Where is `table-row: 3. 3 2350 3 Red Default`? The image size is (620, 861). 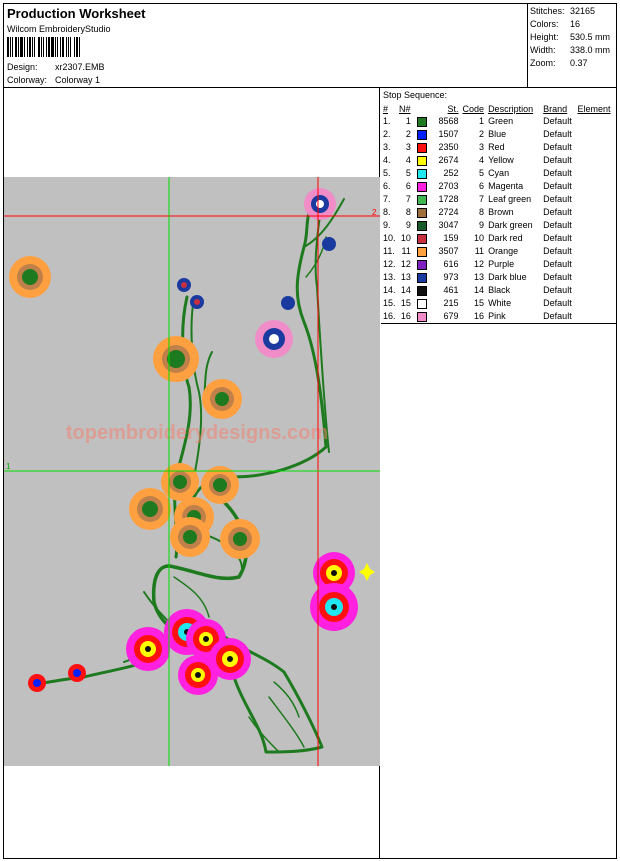
table-row: 3. 3 2350 3 Red Default is located at coordinates (498, 147).